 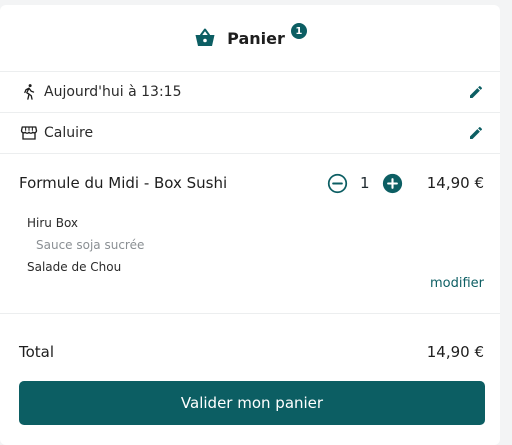 What do you see at coordinates (298, 31) in the screenshot?
I see `cart-count-badge: 1` at bounding box center [298, 31].